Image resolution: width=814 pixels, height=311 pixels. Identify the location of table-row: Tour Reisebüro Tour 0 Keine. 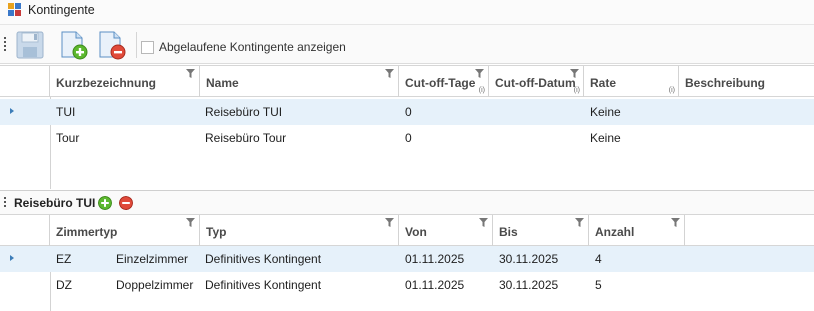
(407, 138).